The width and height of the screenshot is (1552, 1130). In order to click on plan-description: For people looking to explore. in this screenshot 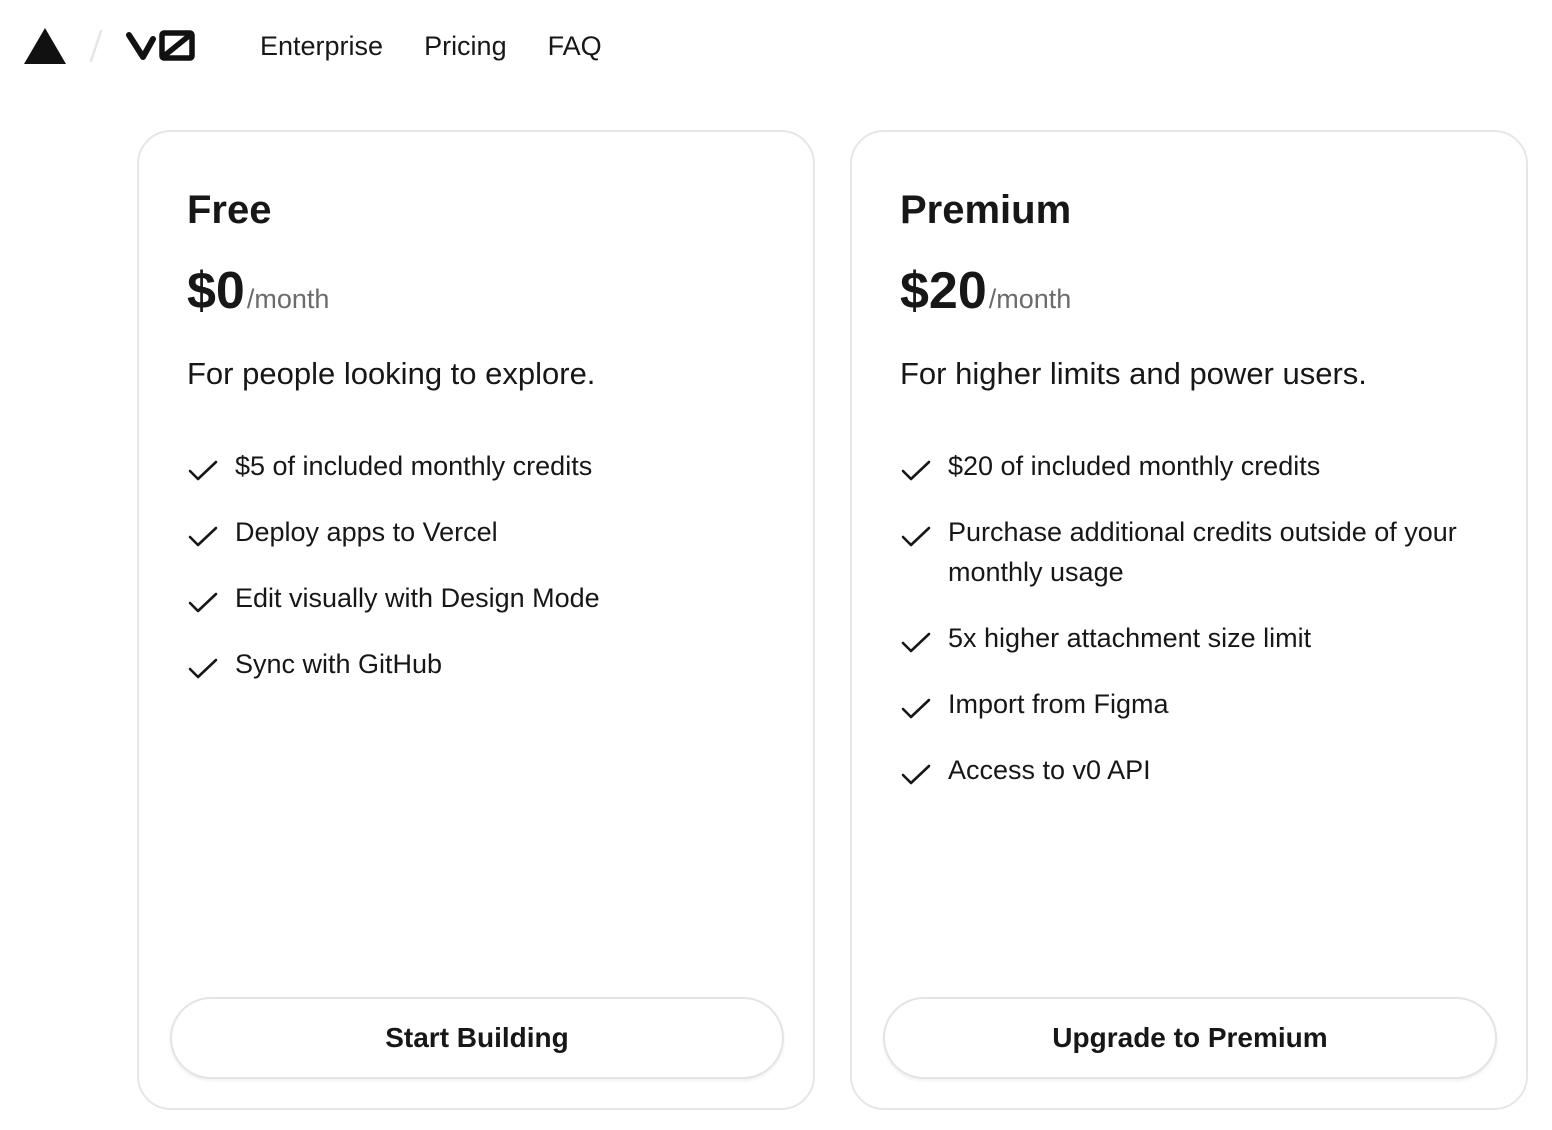, I will do `click(391, 373)`.